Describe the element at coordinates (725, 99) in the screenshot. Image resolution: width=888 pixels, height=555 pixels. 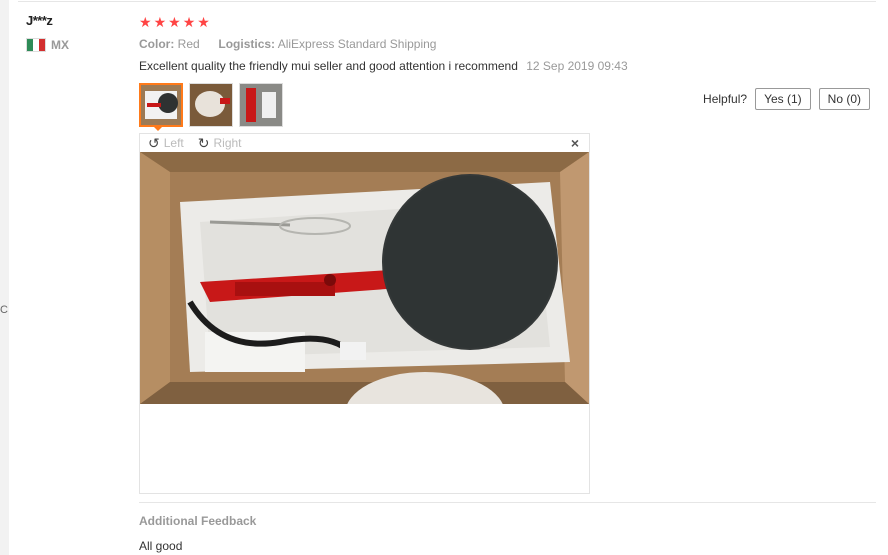
I see `helpful-label: Helpful?` at that location.